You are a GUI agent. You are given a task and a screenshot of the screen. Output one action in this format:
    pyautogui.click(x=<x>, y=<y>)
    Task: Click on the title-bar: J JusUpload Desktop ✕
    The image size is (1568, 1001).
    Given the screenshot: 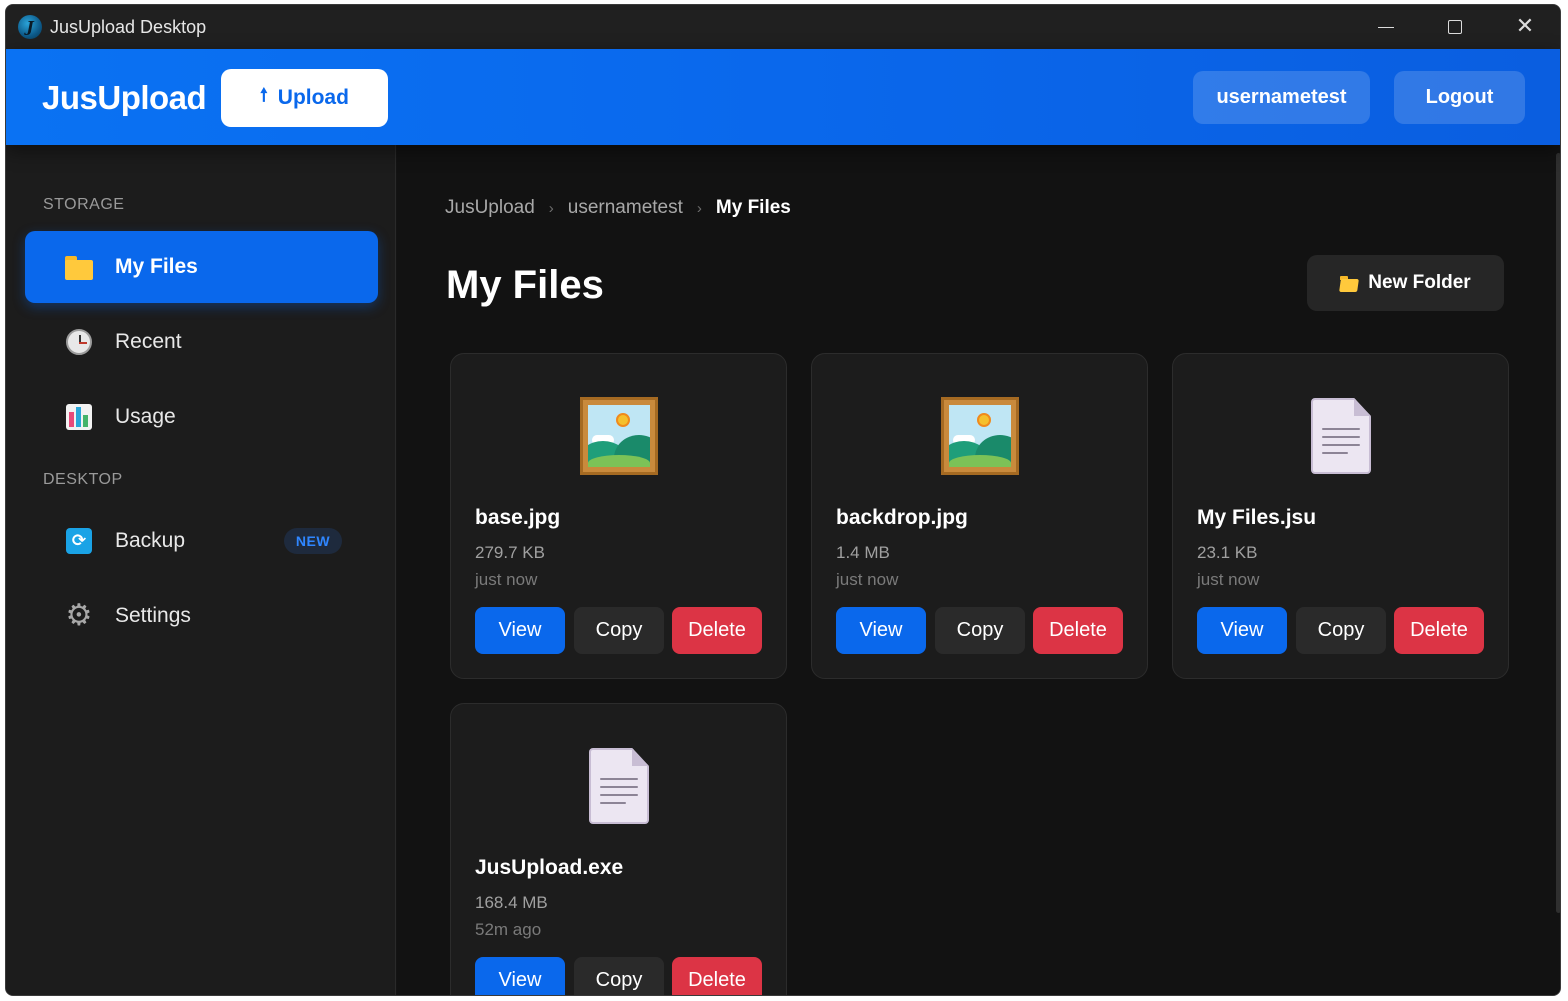 What is the action you would take?
    pyautogui.click(x=783, y=27)
    